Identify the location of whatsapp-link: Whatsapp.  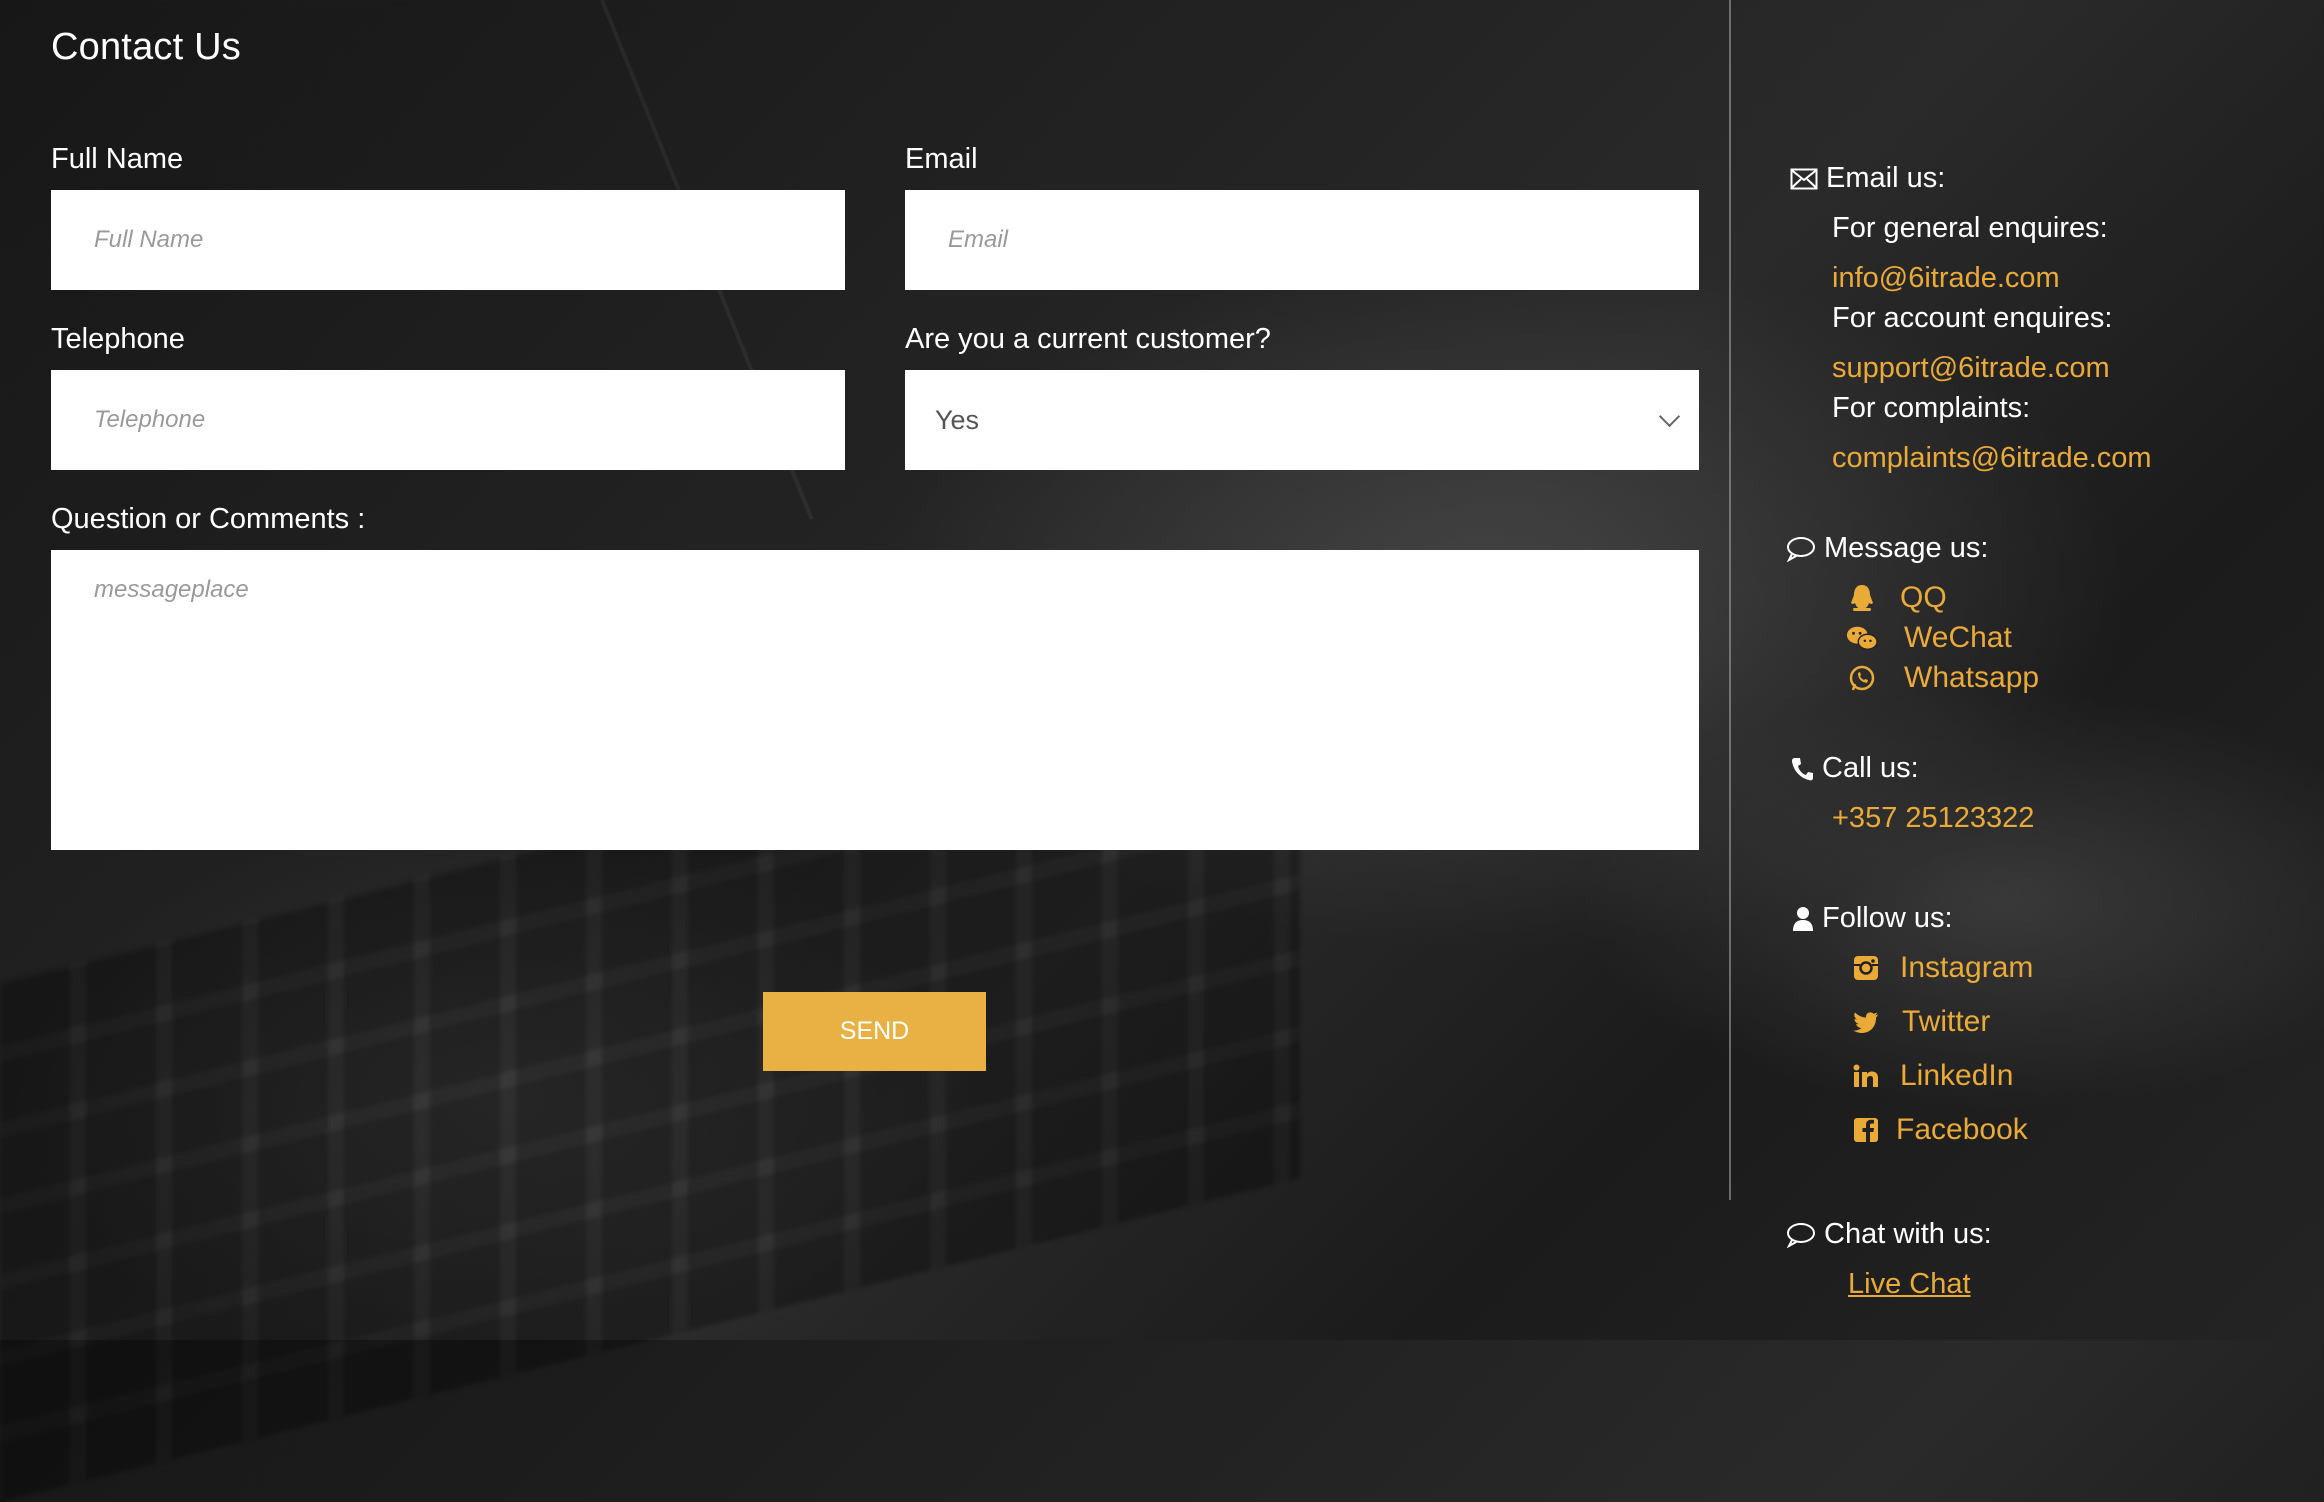
(1942, 678).